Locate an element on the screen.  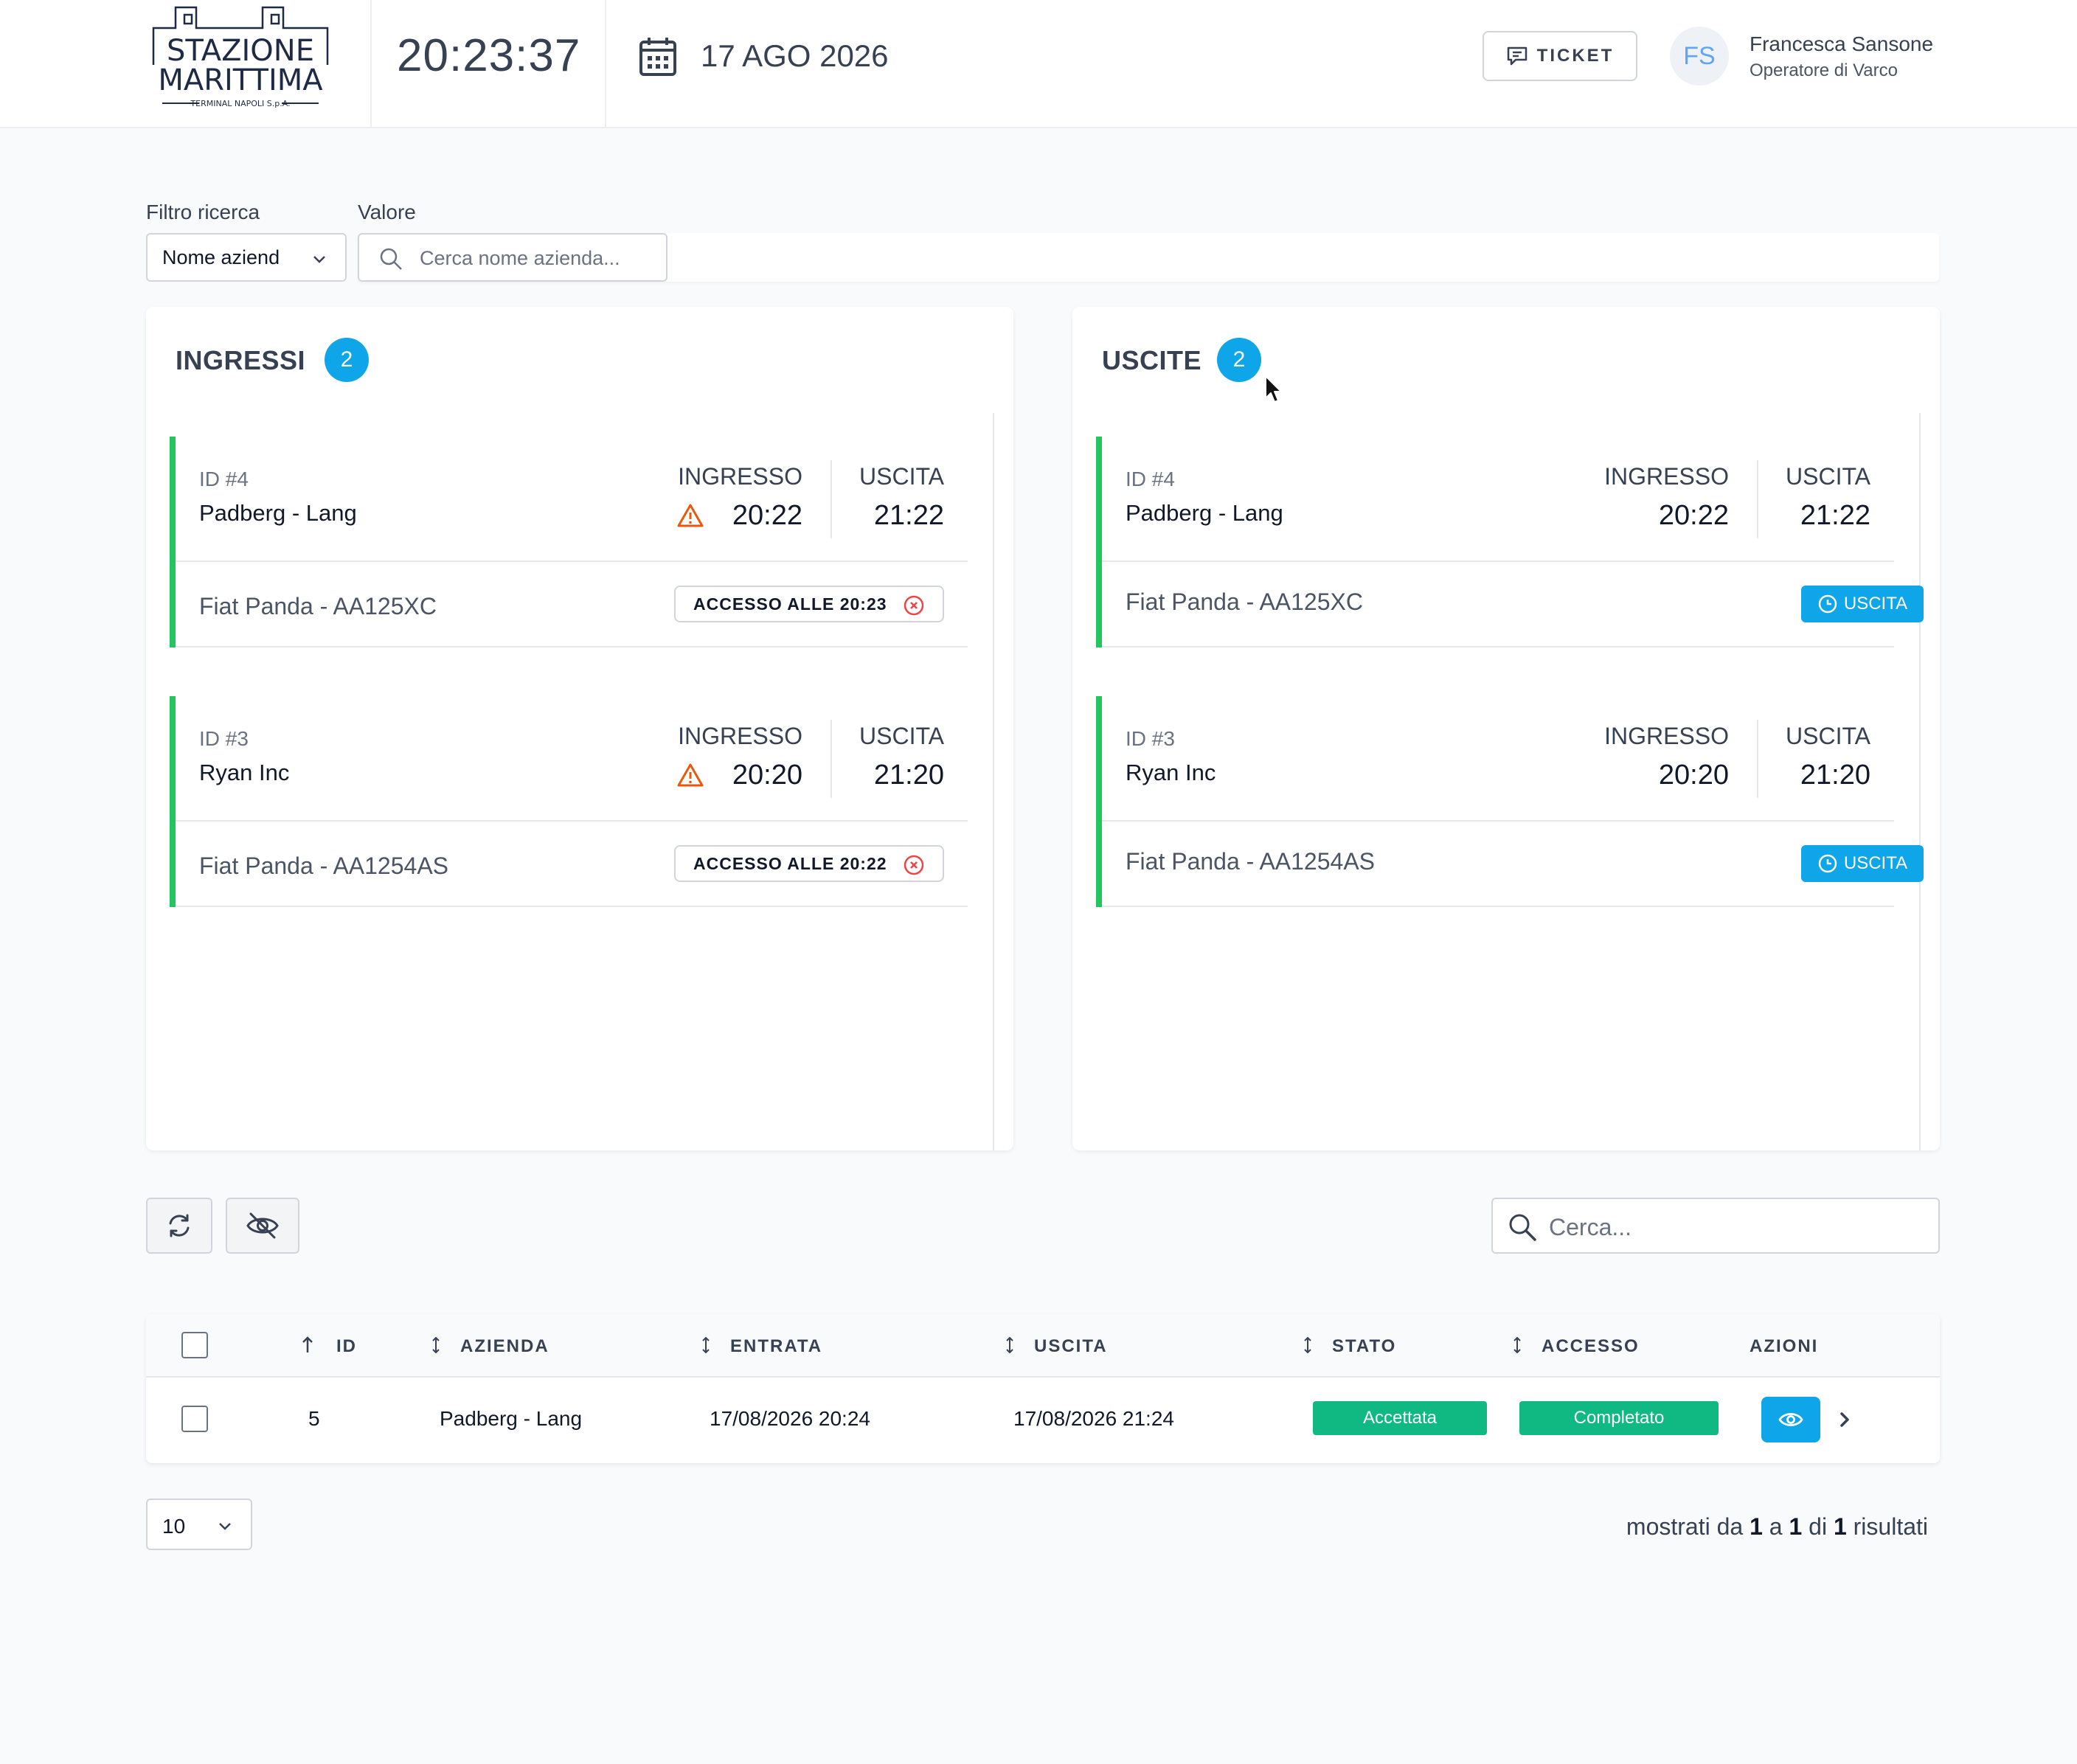
chat-icon is located at coordinates (1517, 56).